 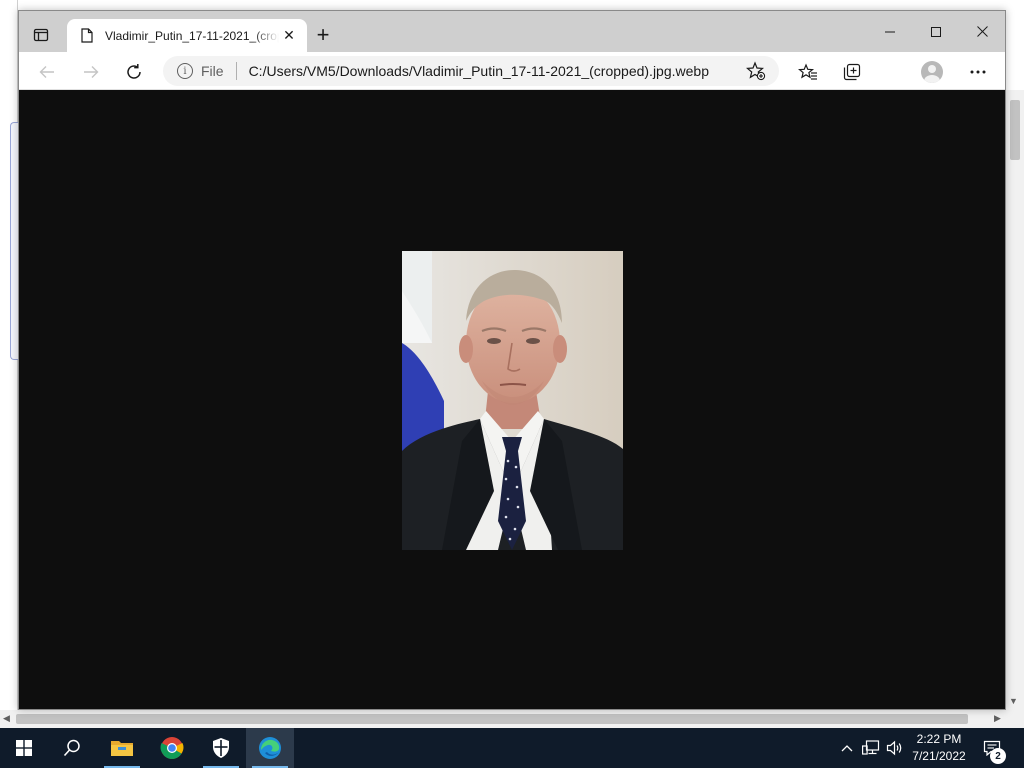 I want to click on chrome-button, so click(x=172, y=748).